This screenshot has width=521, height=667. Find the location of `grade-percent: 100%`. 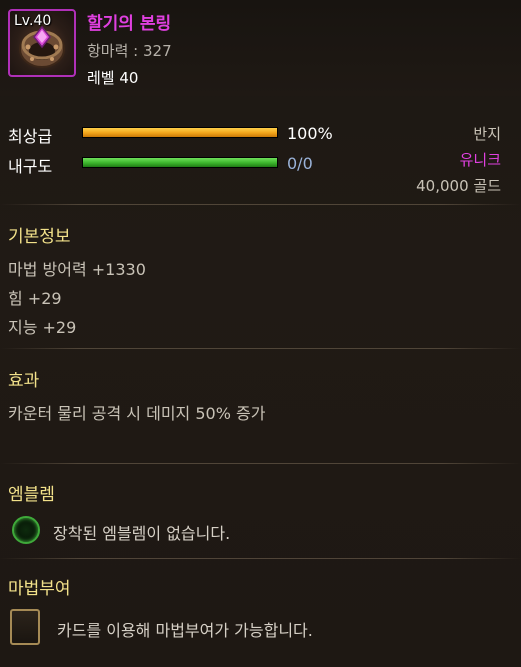

grade-percent: 100% is located at coordinates (310, 133).